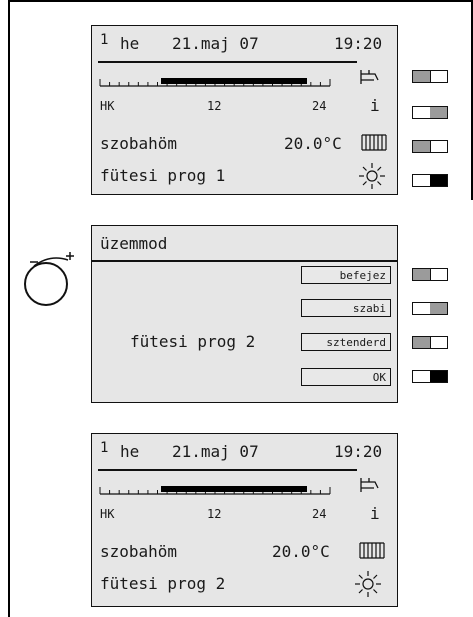 This screenshot has height=617, width=473. Describe the element at coordinates (52, 259) in the screenshot. I see `knob-rotation-arrow-icon` at that location.